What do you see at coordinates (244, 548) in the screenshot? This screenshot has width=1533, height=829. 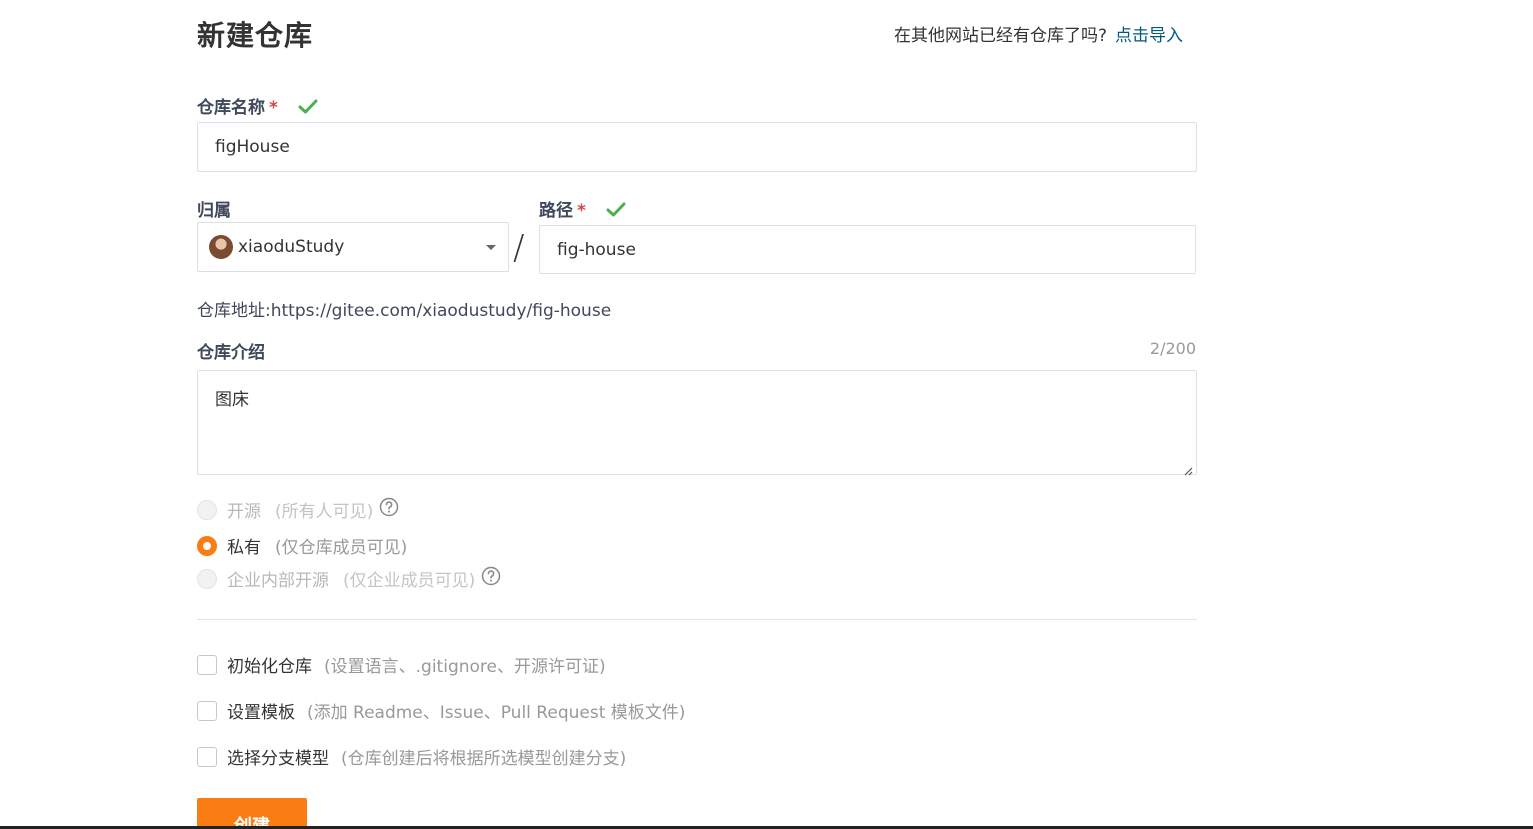 I see `visibility-option-label: 私有` at bounding box center [244, 548].